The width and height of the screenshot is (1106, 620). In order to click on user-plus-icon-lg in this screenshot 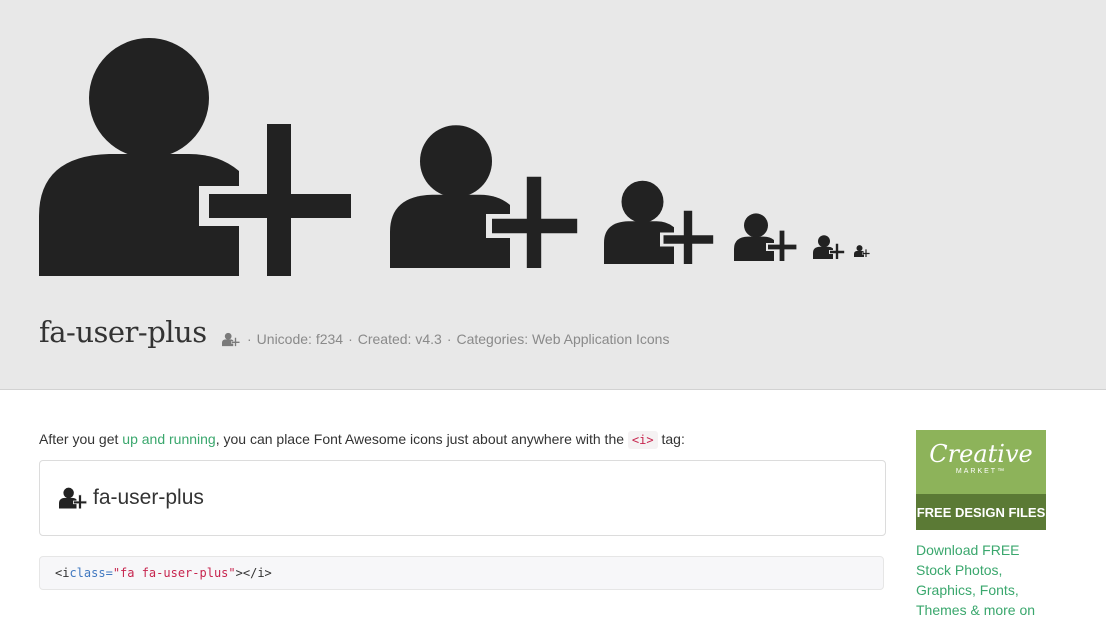, I will do `click(486, 196)`.